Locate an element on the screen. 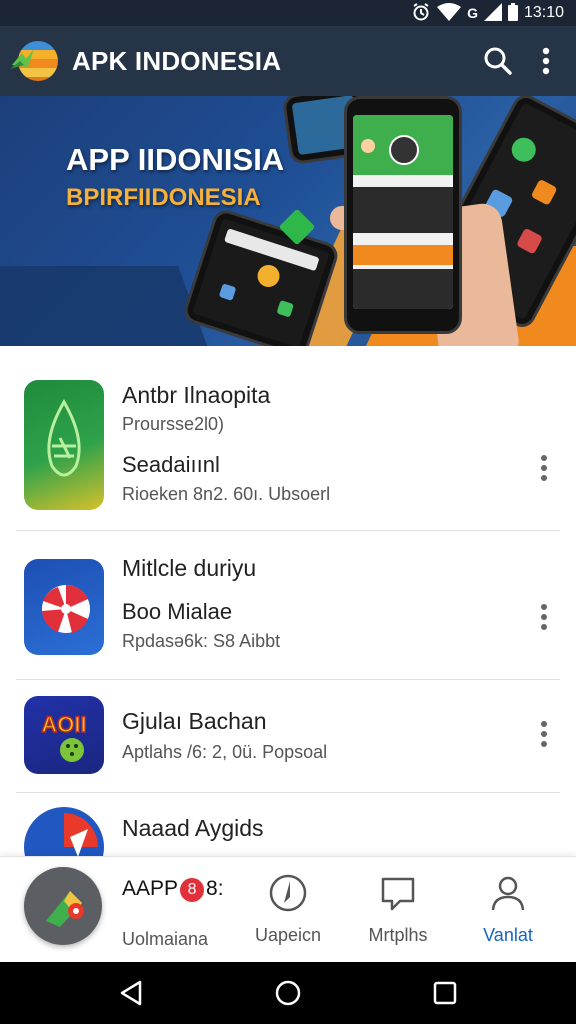 The height and width of the screenshot is (1024, 576). app-subtitle: Boo Mialae is located at coordinates (177, 611).